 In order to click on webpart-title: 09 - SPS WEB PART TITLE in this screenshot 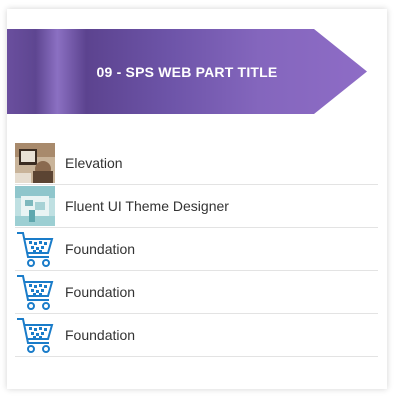, I will do `click(187, 71)`.